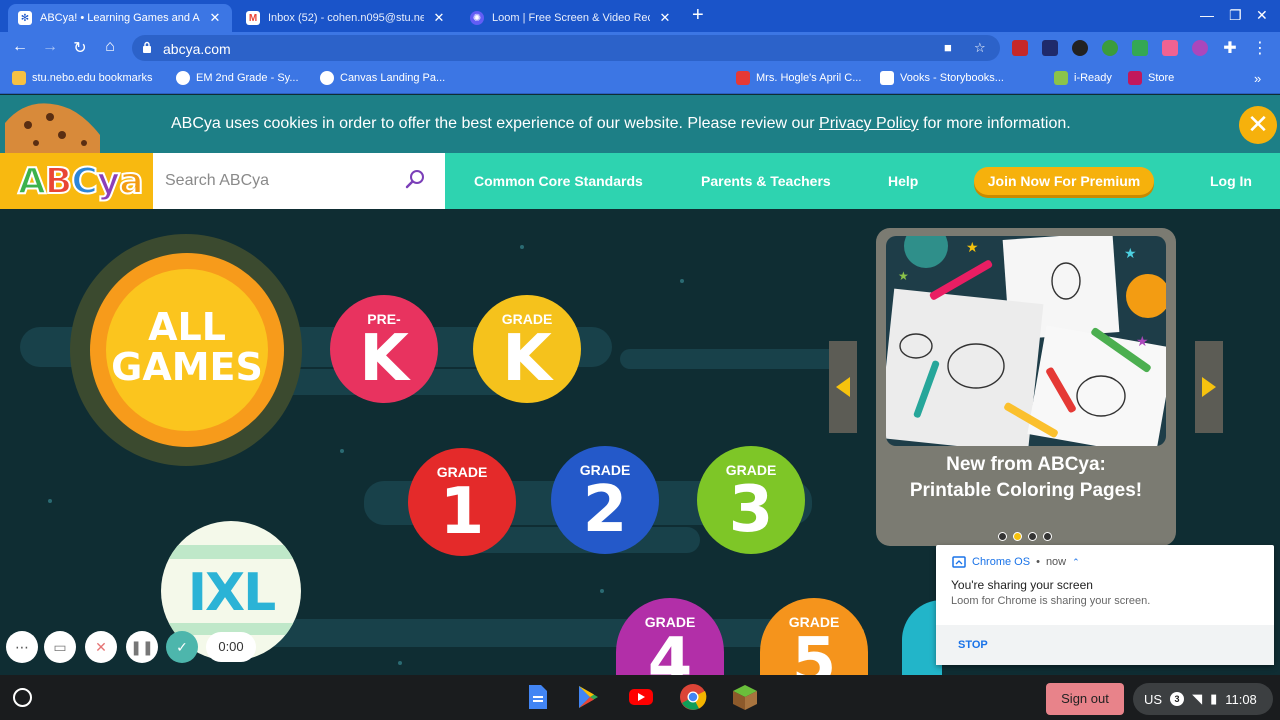  Describe the element at coordinates (1017, 536) in the screenshot. I see `carousel-dot-active` at that location.